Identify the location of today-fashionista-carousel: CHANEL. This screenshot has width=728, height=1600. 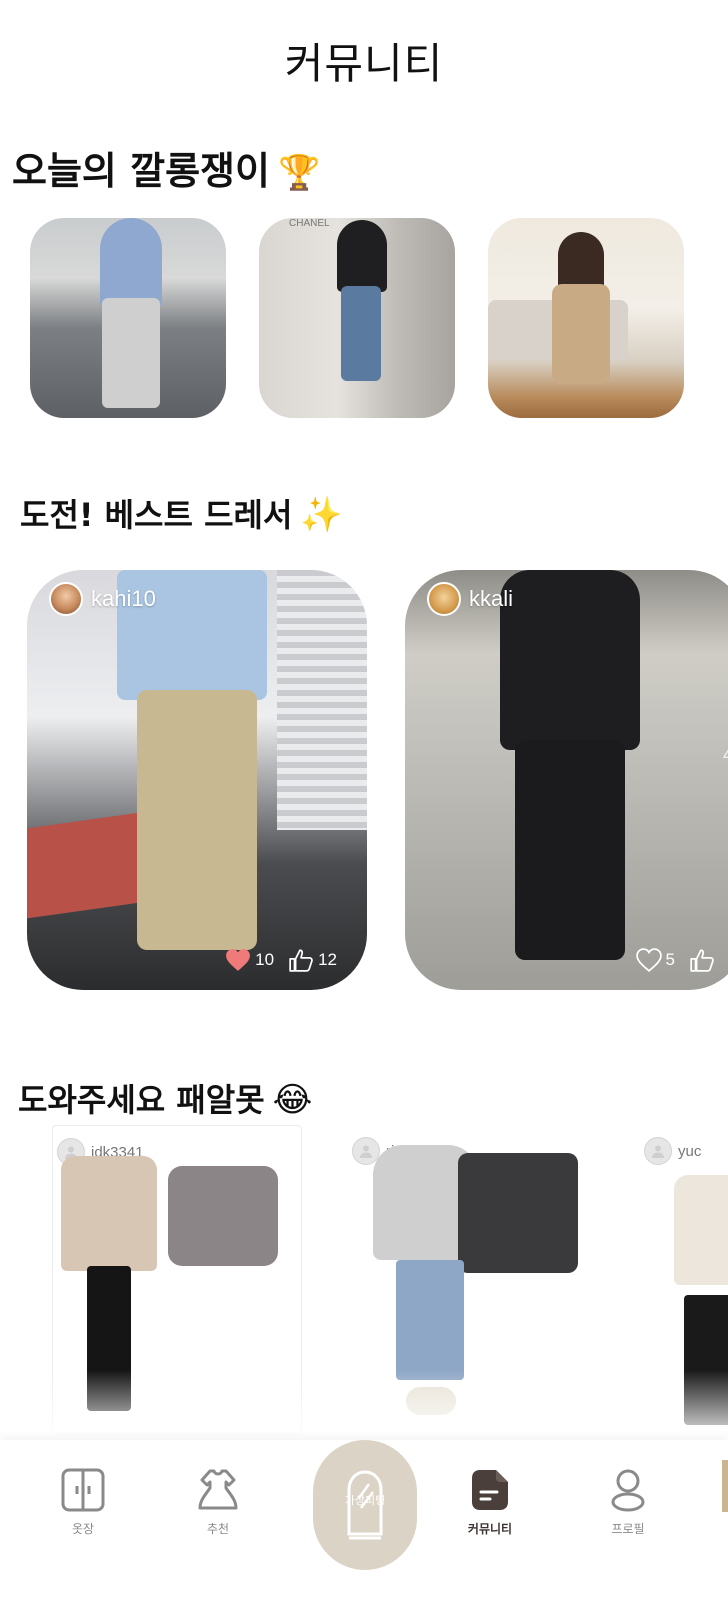
(379, 318).